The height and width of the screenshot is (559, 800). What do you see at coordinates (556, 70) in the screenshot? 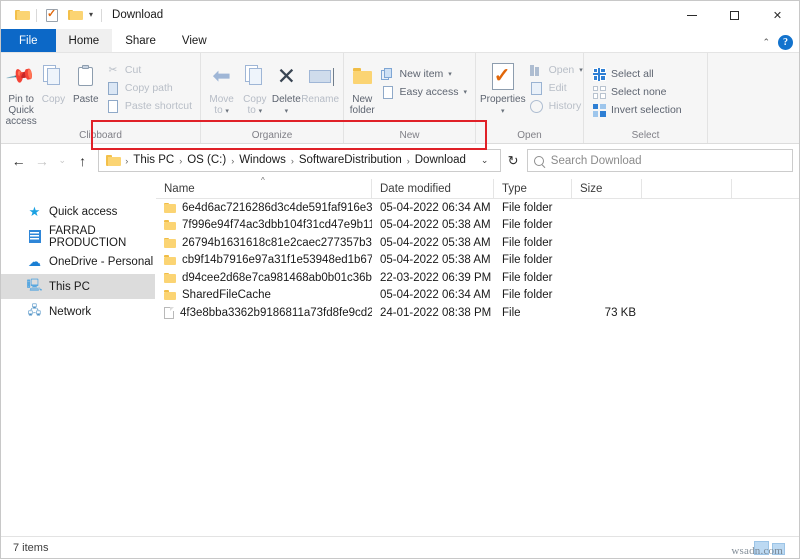
I see `open-button: Open ▾` at bounding box center [556, 70].